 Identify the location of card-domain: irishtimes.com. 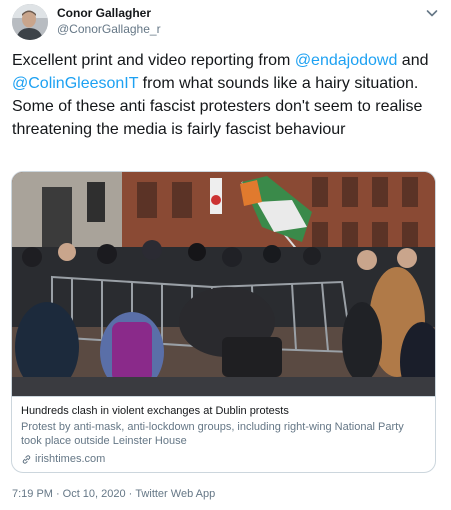
(63, 459).